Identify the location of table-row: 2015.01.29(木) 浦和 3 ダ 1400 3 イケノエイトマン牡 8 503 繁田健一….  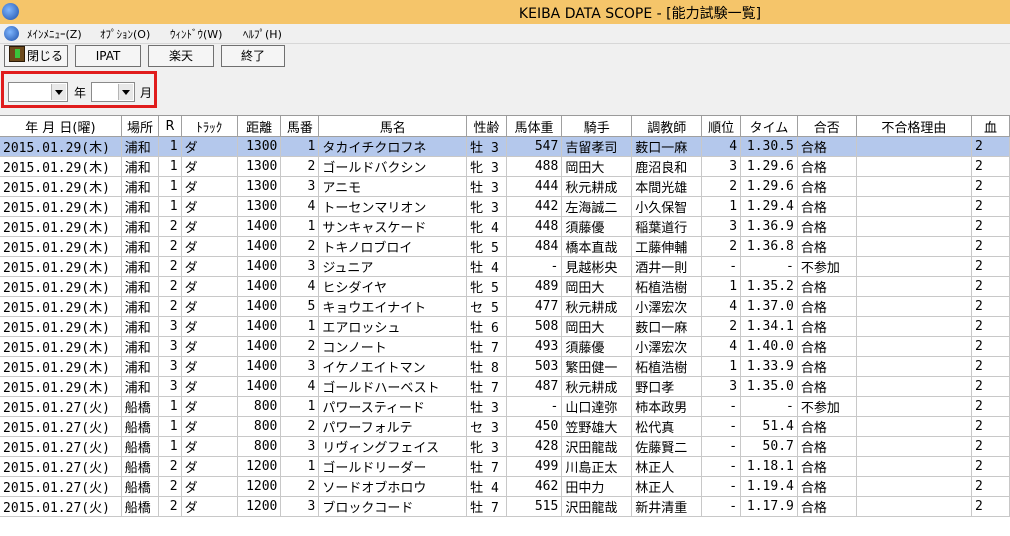
(505, 366).